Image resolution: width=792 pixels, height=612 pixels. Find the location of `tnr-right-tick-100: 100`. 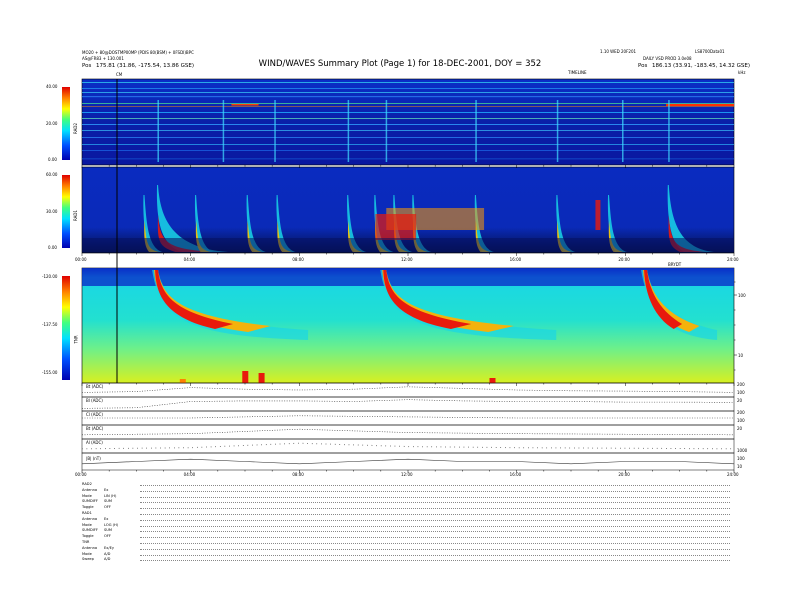

tnr-right-tick-100: 100 is located at coordinates (742, 295).